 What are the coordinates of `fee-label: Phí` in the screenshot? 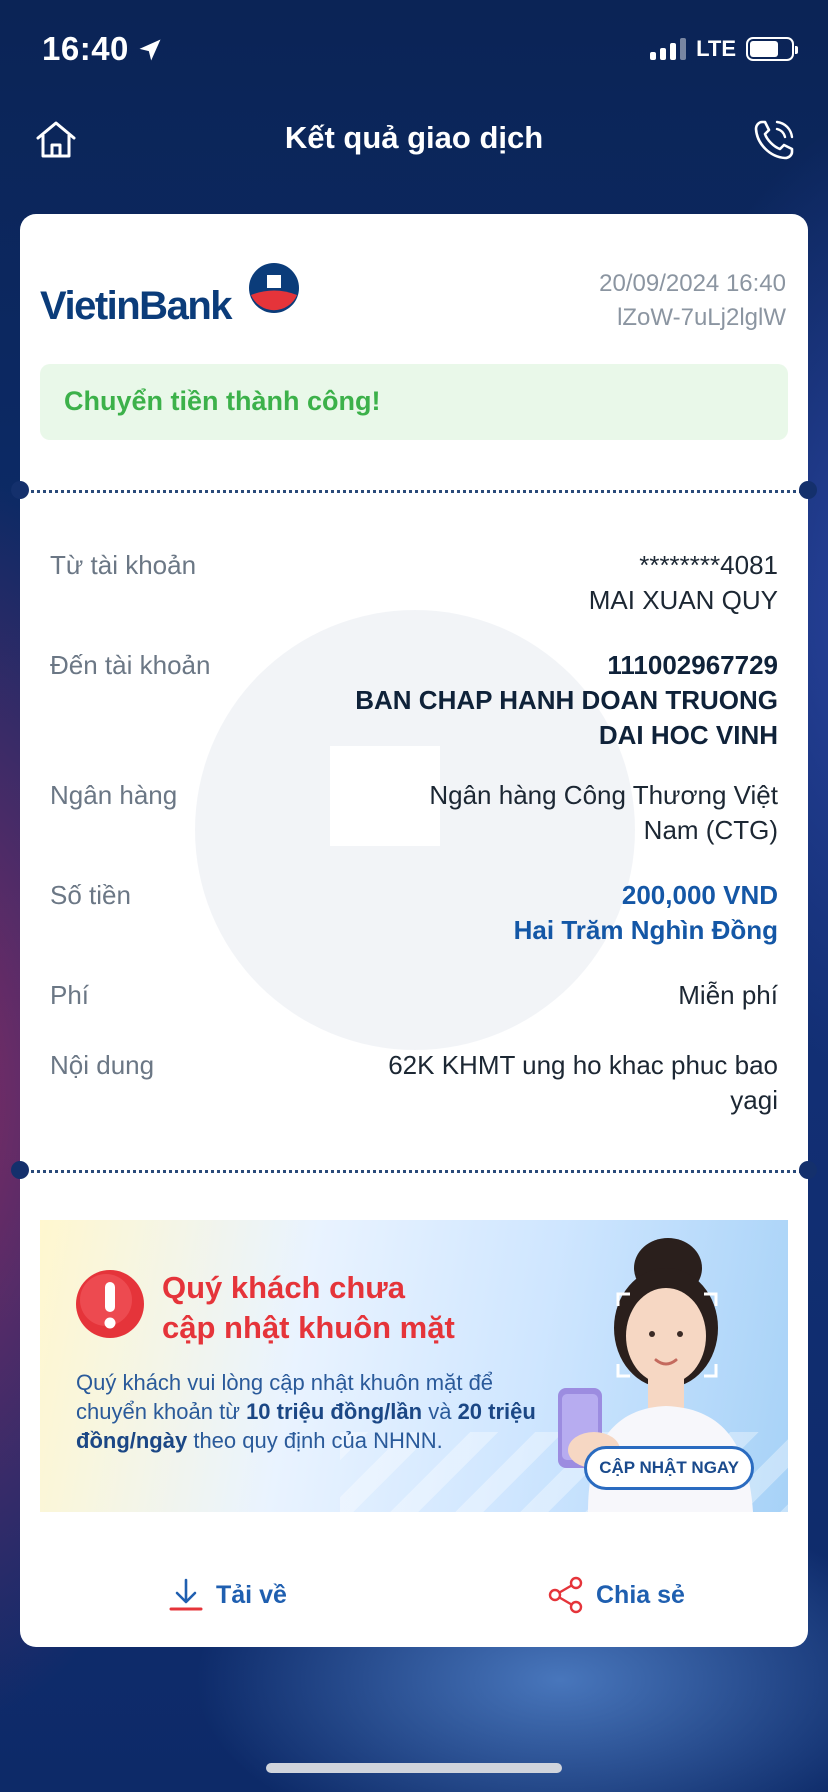 It's located at (70, 995).